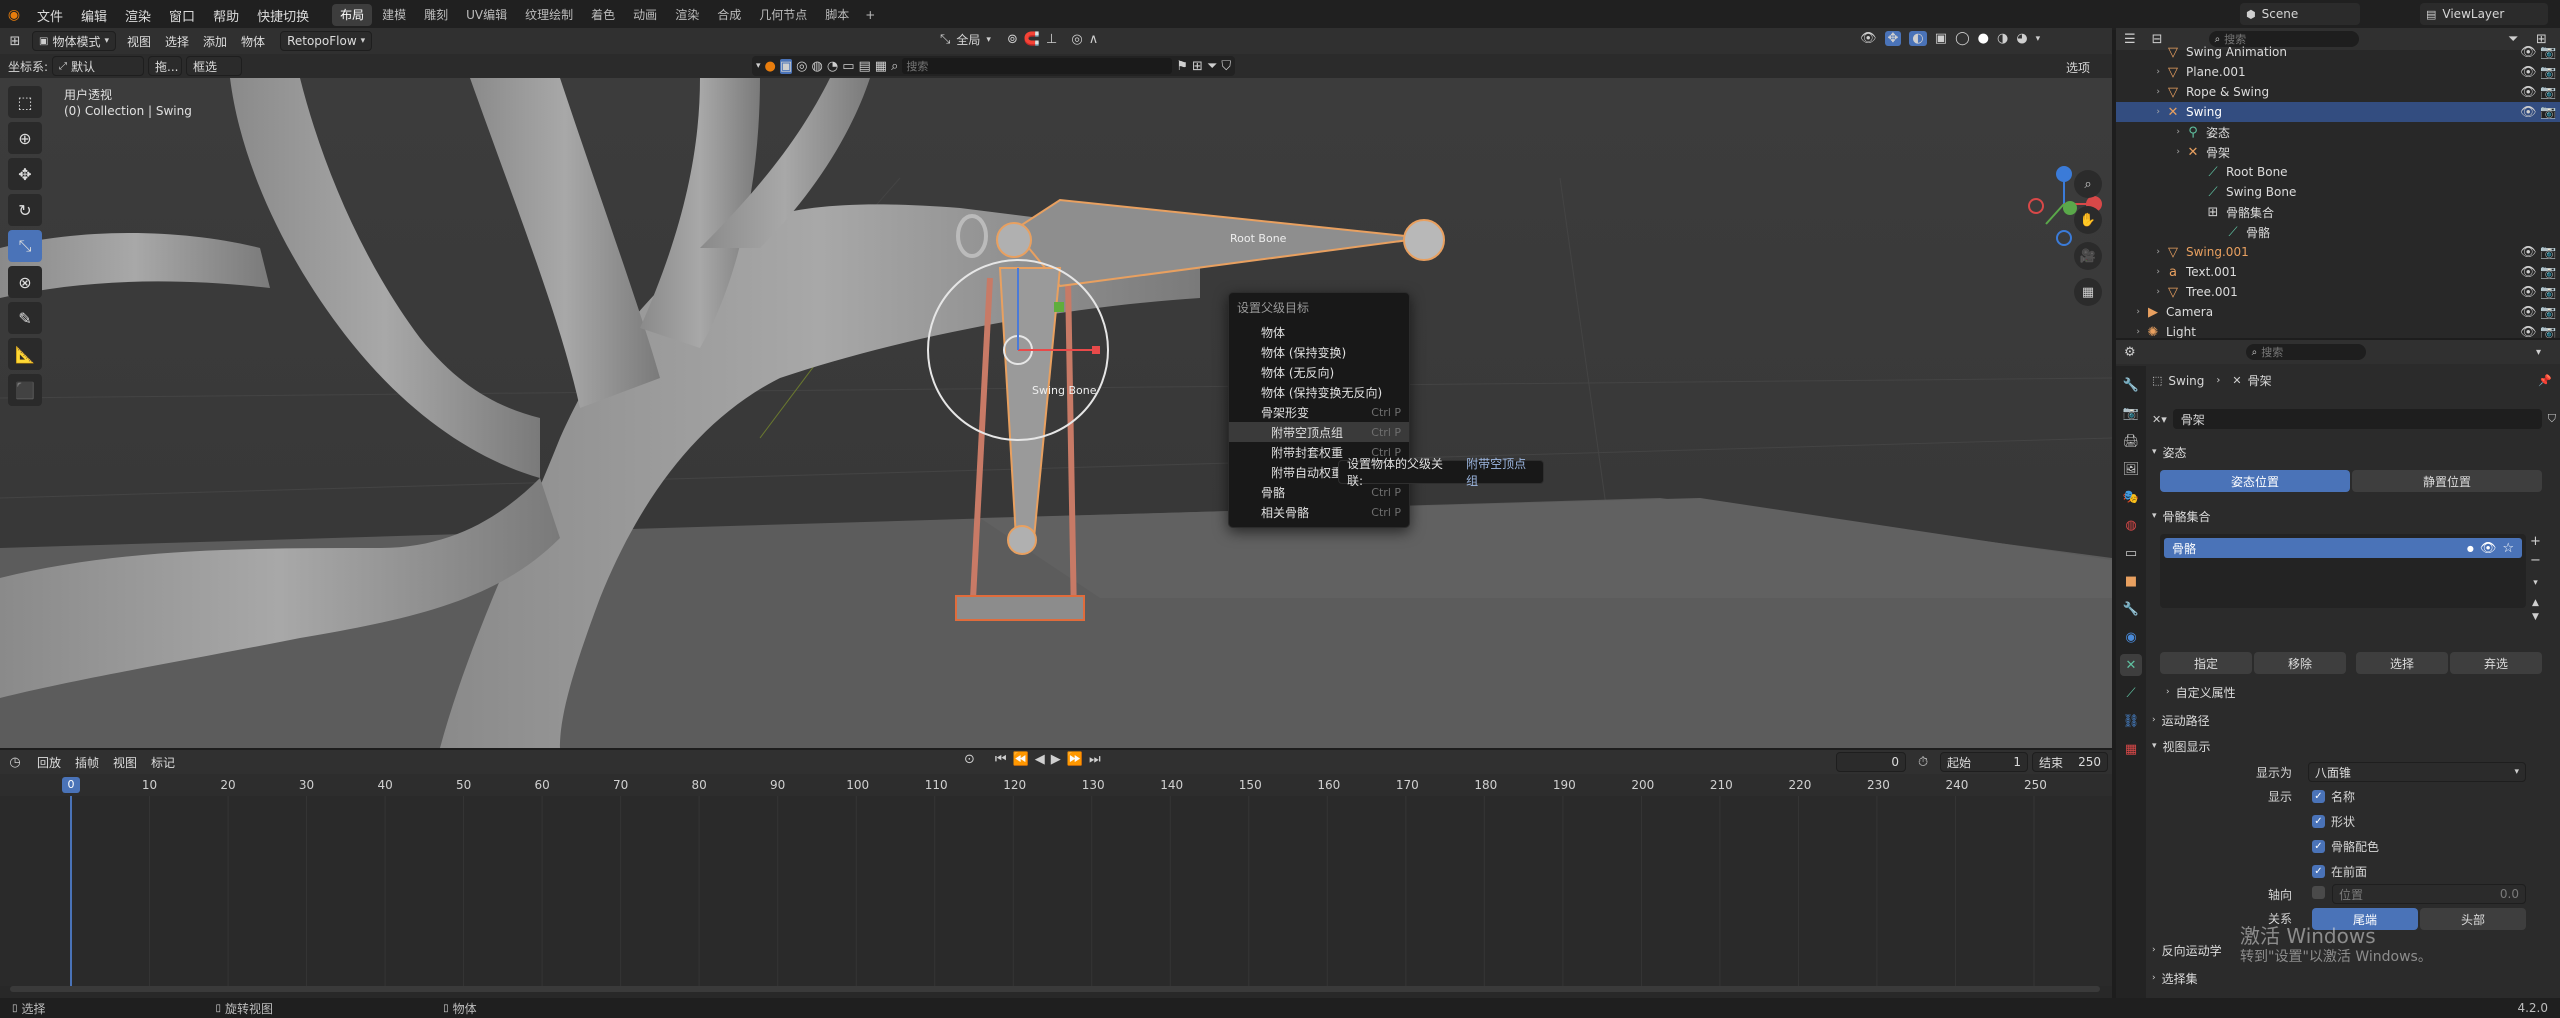  Describe the element at coordinates (2345, 846) in the screenshot. I see `bone-colors-checkbox: ✓ 骨骼配色` at that location.